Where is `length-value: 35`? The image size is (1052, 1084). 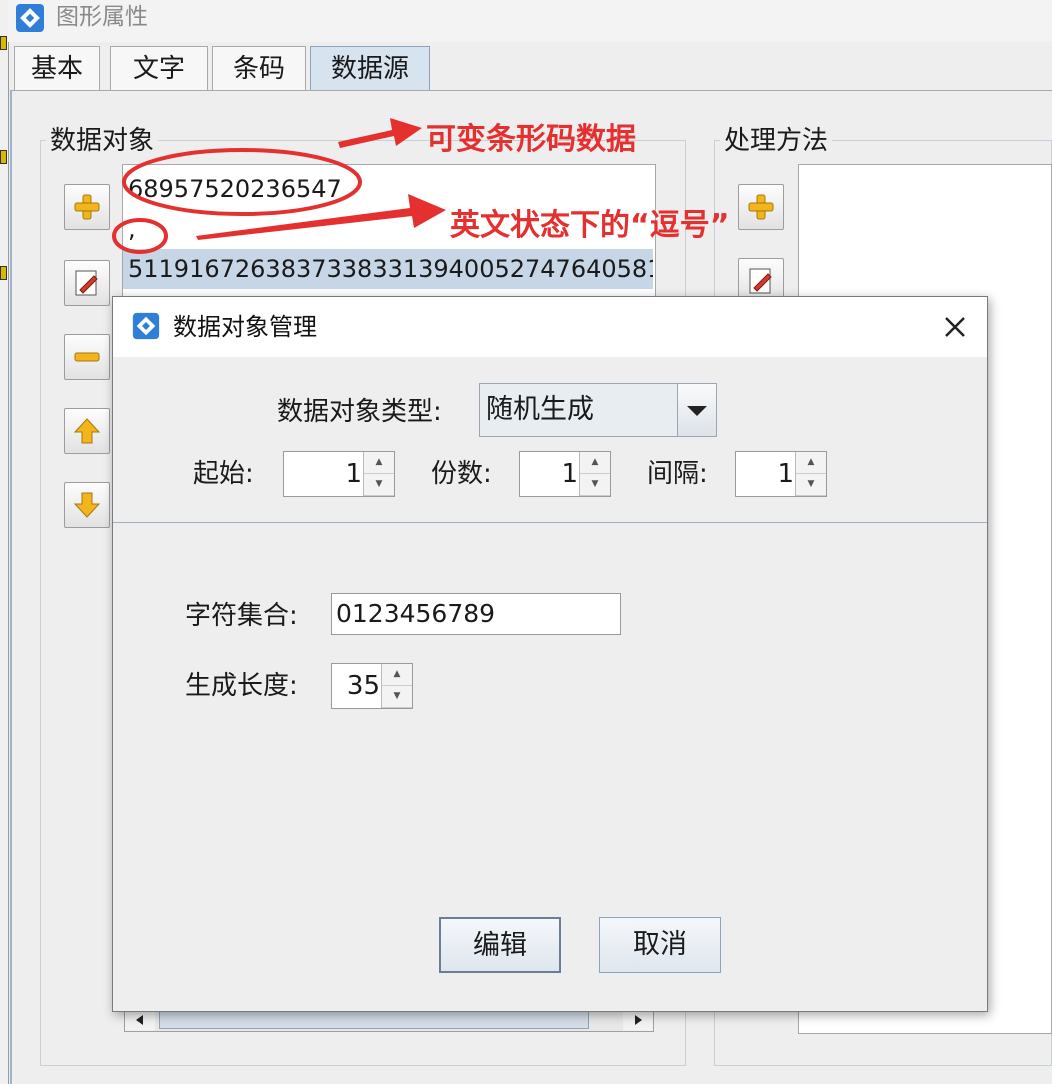
length-value: 35 is located at coordinates (363, 686).